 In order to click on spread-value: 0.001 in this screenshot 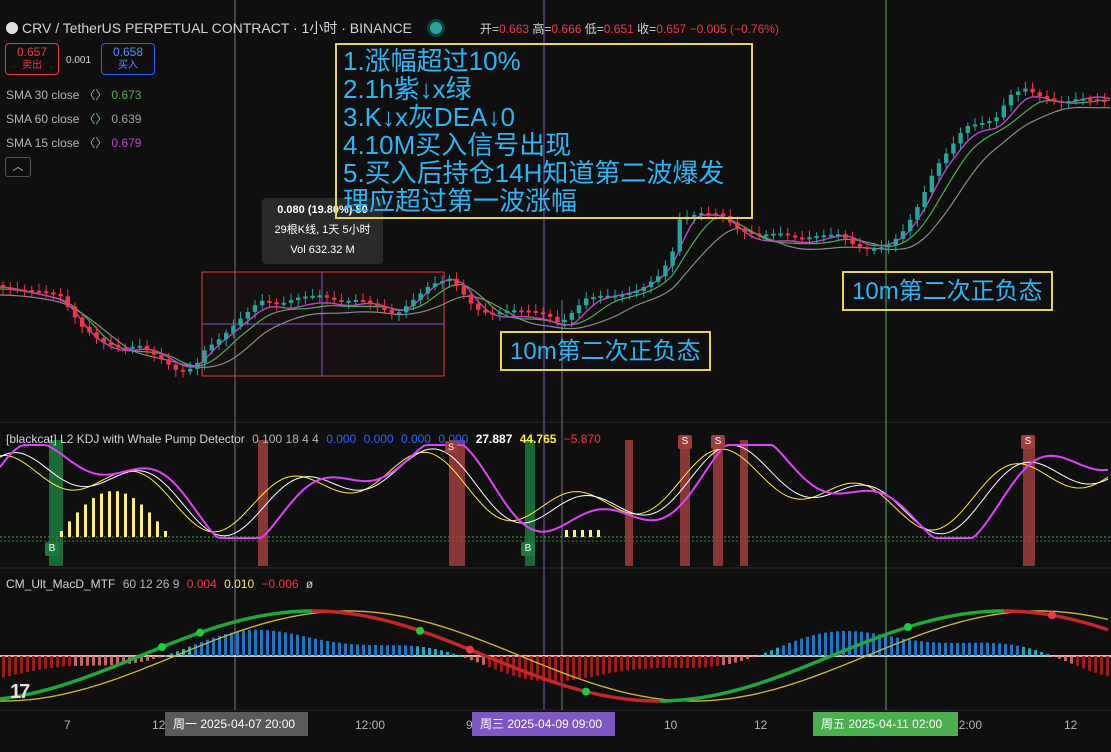, I will do `click(79, 60)`.